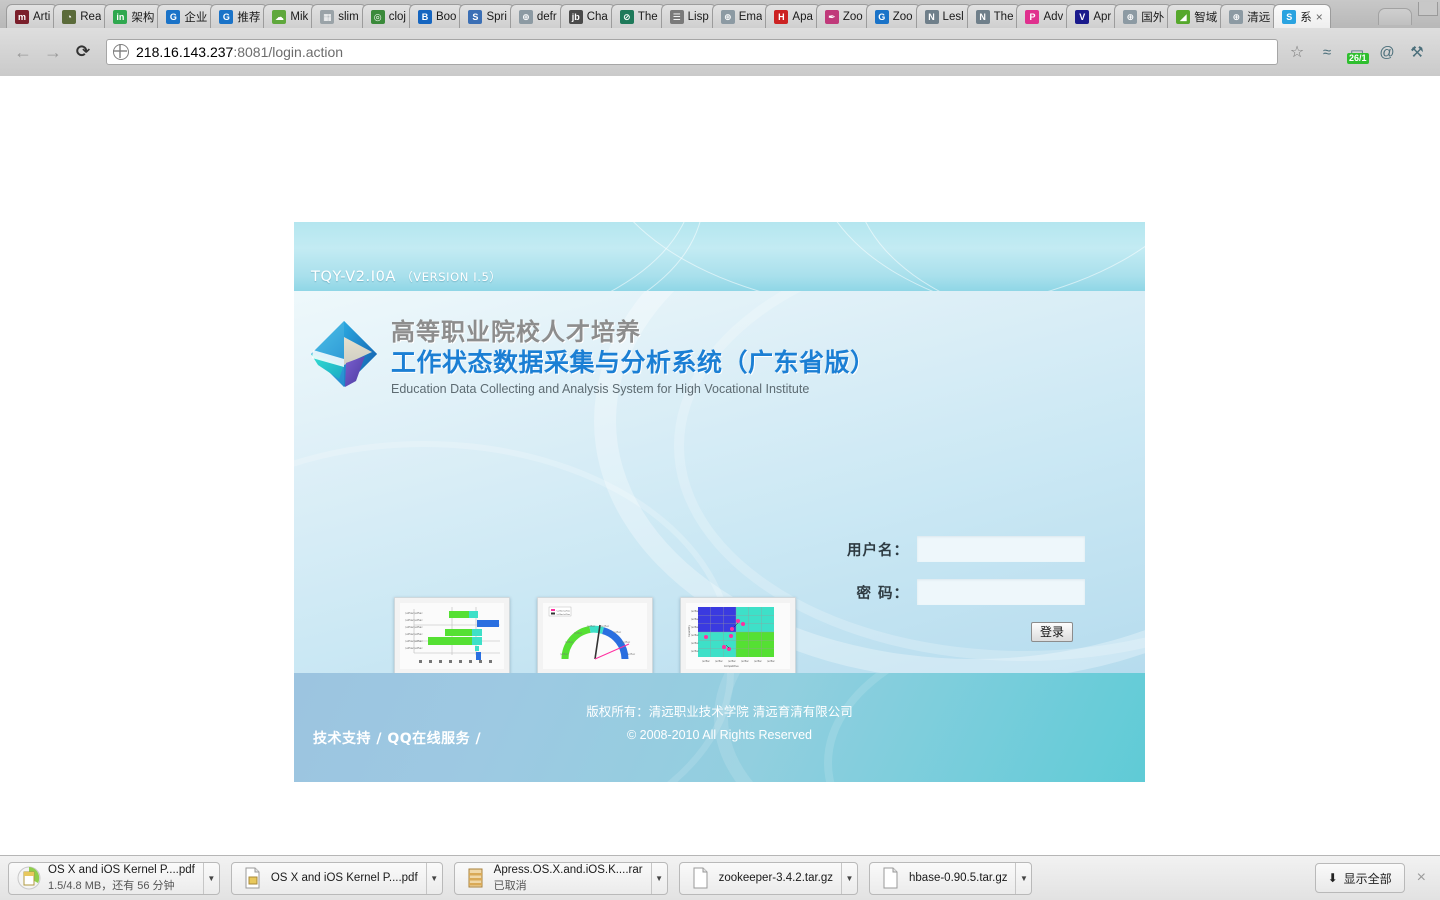  What do you see at coordinates (344, 354) in the screenshot?
I see `diamond-logo` at bounding box center [344, 354].